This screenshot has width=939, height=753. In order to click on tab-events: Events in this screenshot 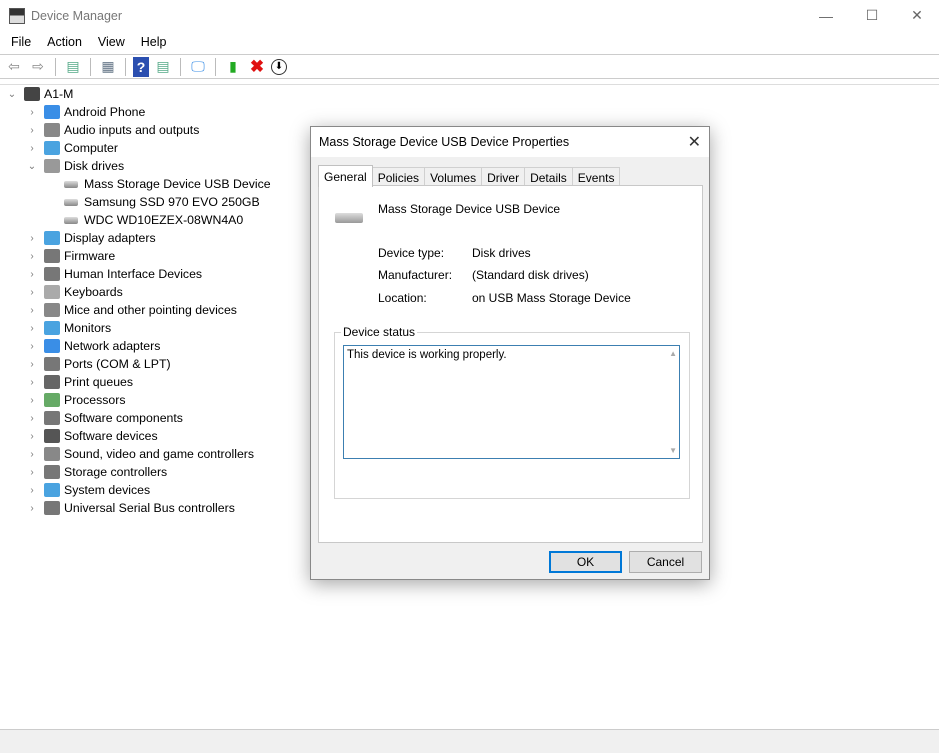, I will do `click(596, 177)`.